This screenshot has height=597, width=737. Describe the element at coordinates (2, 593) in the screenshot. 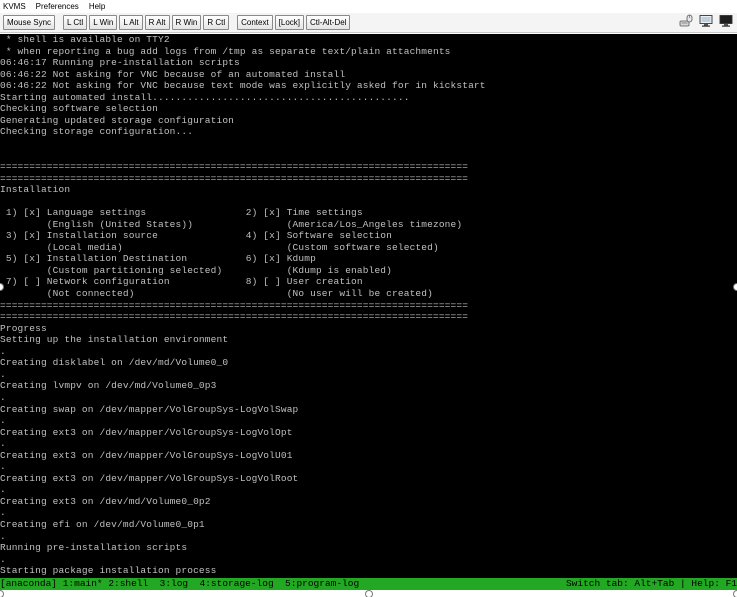

I see `resize-handle-bottom-left` at that location.